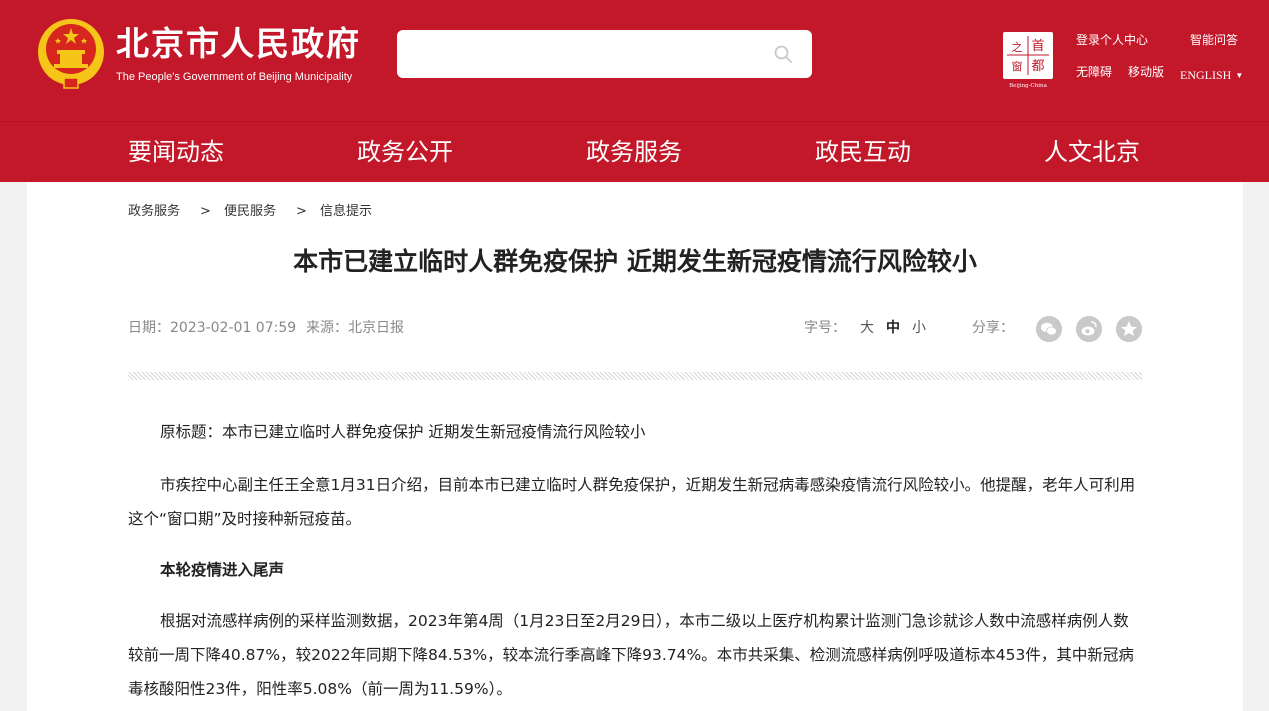  What do you see at coordinates (403, 432) in the screenshot?
I see `article-paragraph: 原标题：本市已建立临时人群免疫保护 近期发生新冠疫情流行风险较小` at bounding box center [403, 432].